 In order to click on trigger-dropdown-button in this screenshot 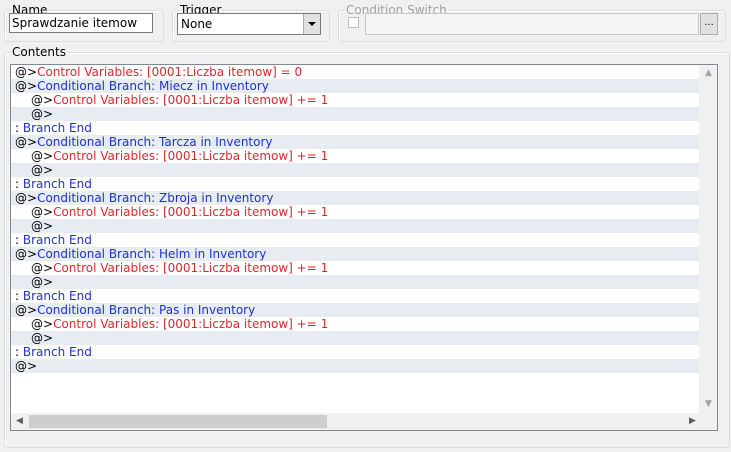, I will do `click(311, 24)`.